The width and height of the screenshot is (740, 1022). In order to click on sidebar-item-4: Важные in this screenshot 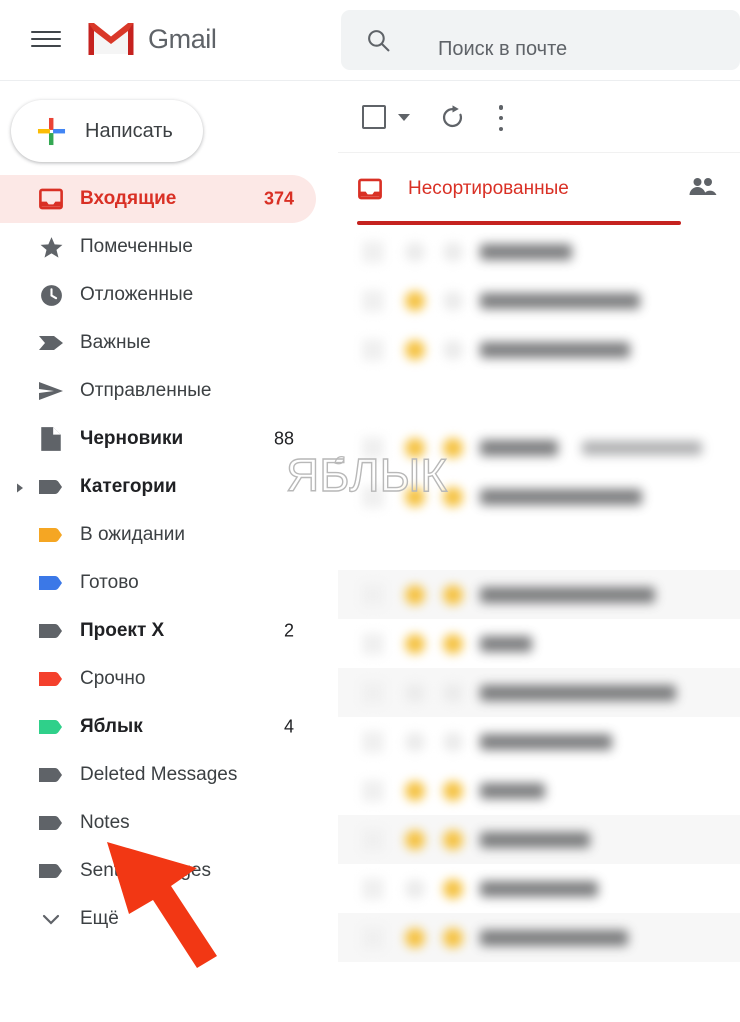, I will do `click(158, 343)`.